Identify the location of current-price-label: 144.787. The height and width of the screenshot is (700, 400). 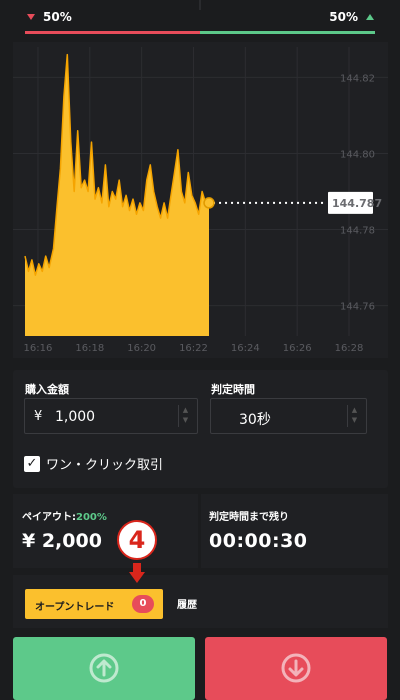
(357, 203).